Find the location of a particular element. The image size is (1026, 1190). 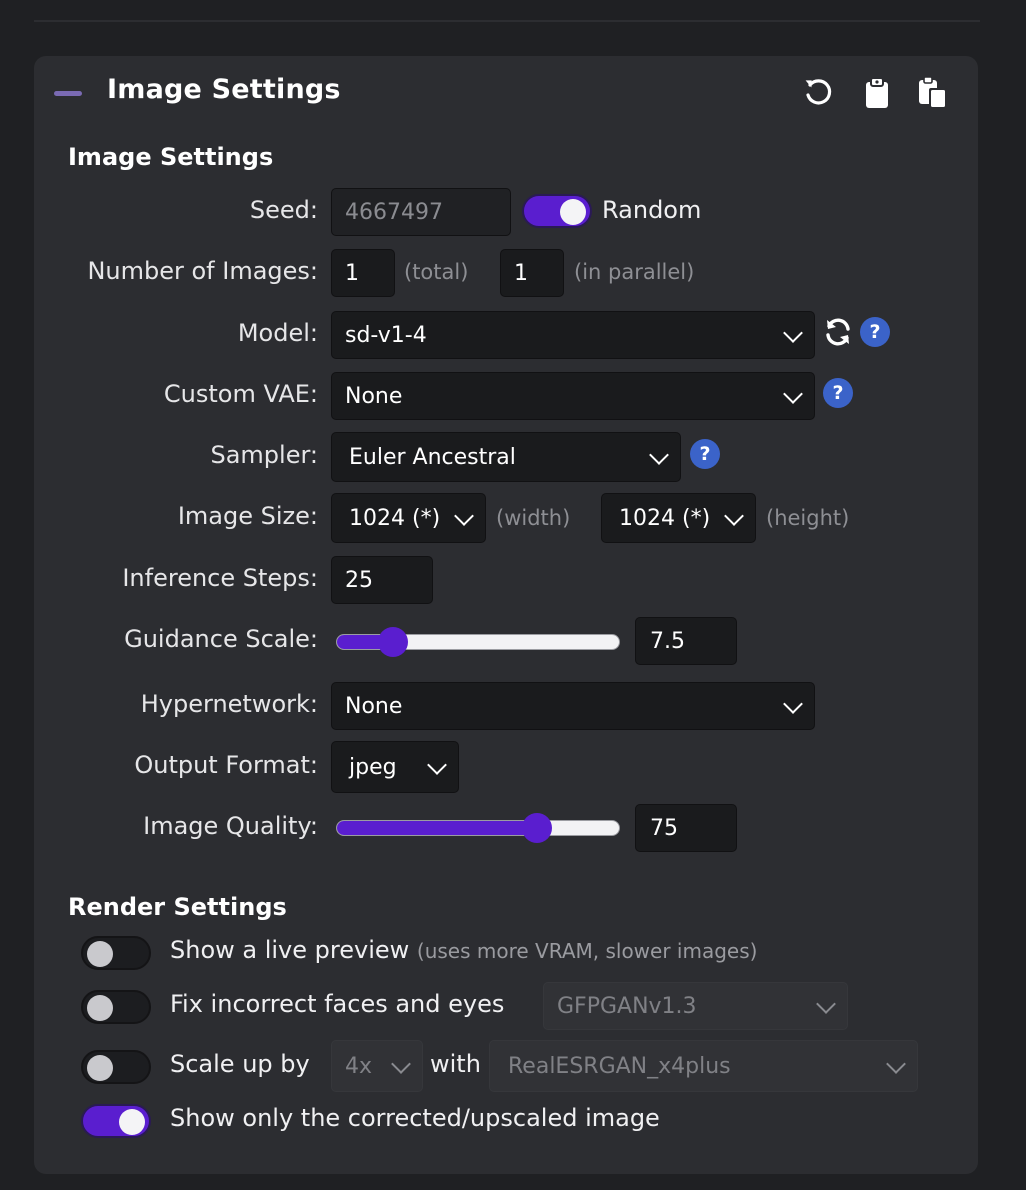

width-hint: (width) is located at coordinates (533, 518).